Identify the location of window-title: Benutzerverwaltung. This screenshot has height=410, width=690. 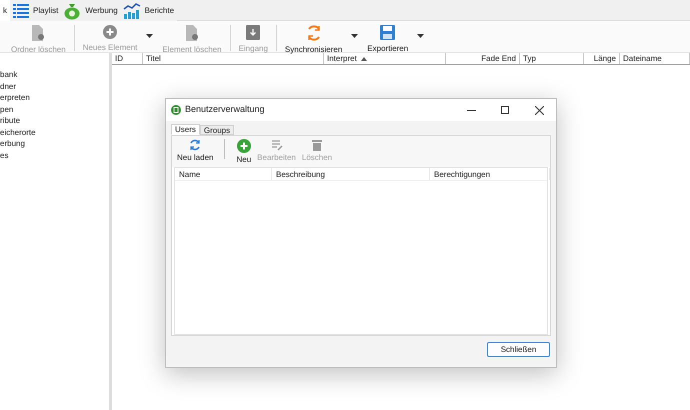
(225, 109).